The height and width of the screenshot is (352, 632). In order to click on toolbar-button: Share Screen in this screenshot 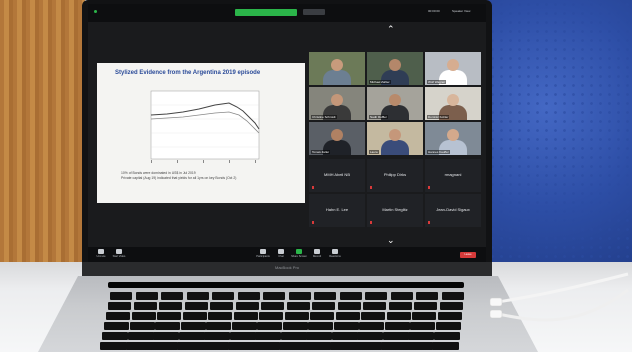, I will do `click(299, 253)`.